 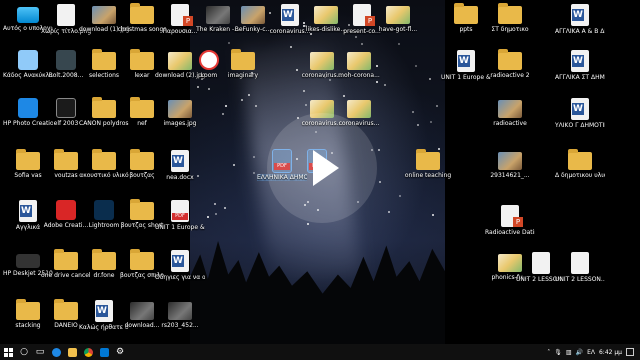 I want to click on icon-label: Radioactive Dating.pptx, so click(x=510, y=232).